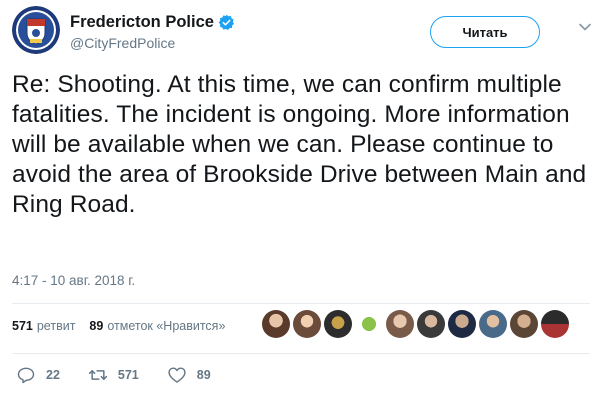 The height and width of the screenshot is (416, 601). What do you see at coordinates (122, 43) in the screenshot?
I see `author-handle: @CityFredPolice` at bounding box center [122, 43].